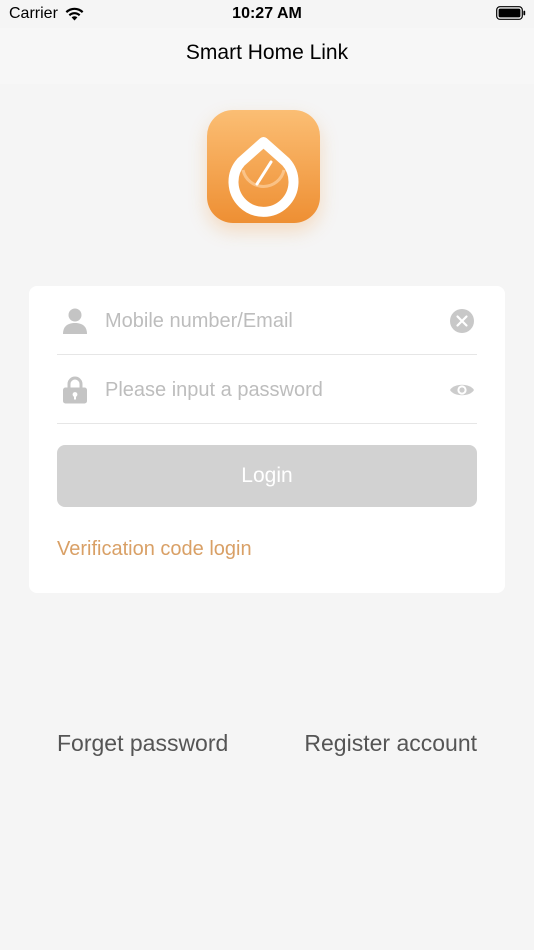  I want to click on lock-icon, so click(75, 390).